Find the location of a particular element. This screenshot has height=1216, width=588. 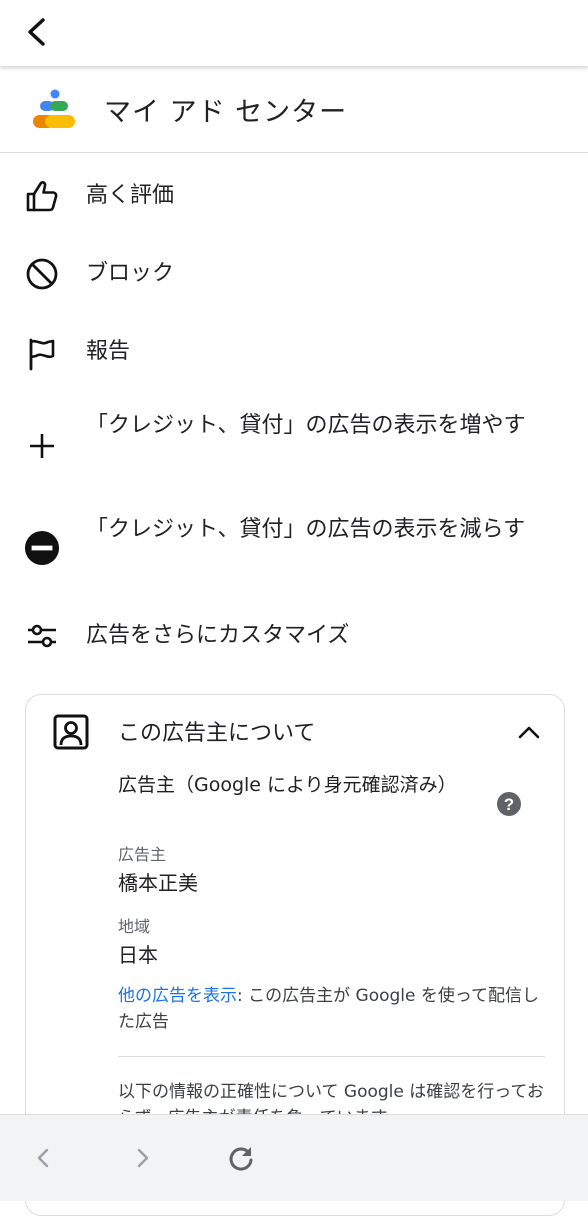

menu-item-show-less: 「クレジット、貸付」の広告の表示を減らす is located at coordinates (294, 547).